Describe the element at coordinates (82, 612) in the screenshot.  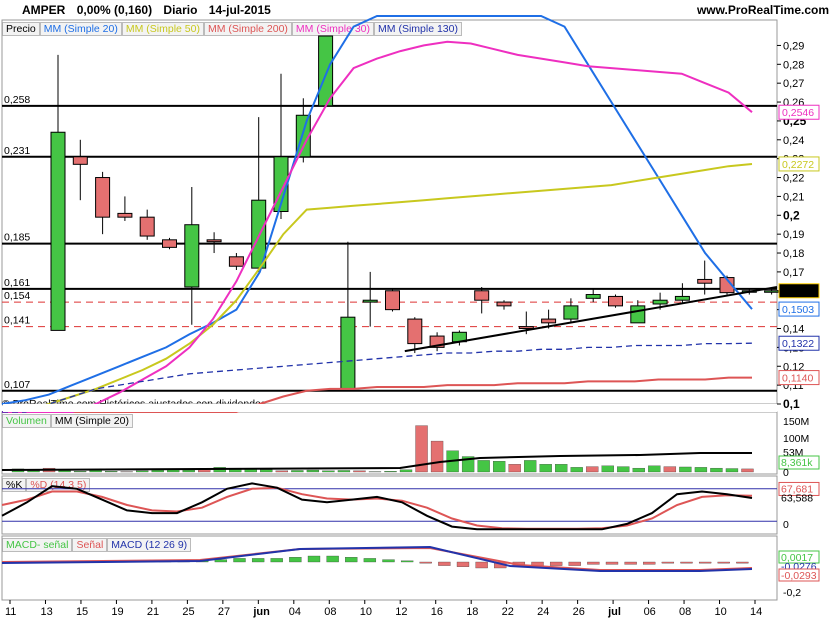
I see `x-axis-label: 15` at that location.